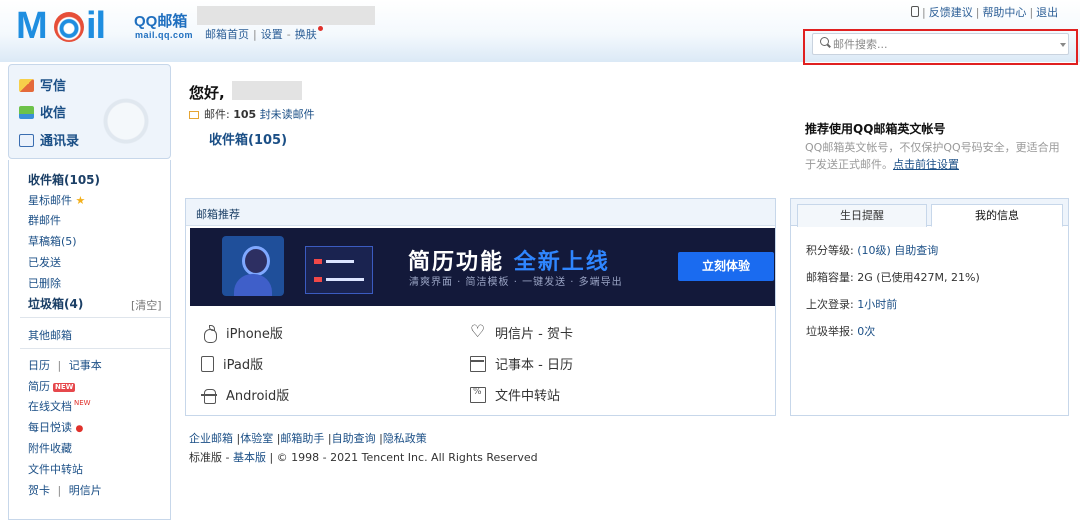  Describe the element at coordinates (53, 113) in the screenshot. I see `receive-label: 收信` at that location.